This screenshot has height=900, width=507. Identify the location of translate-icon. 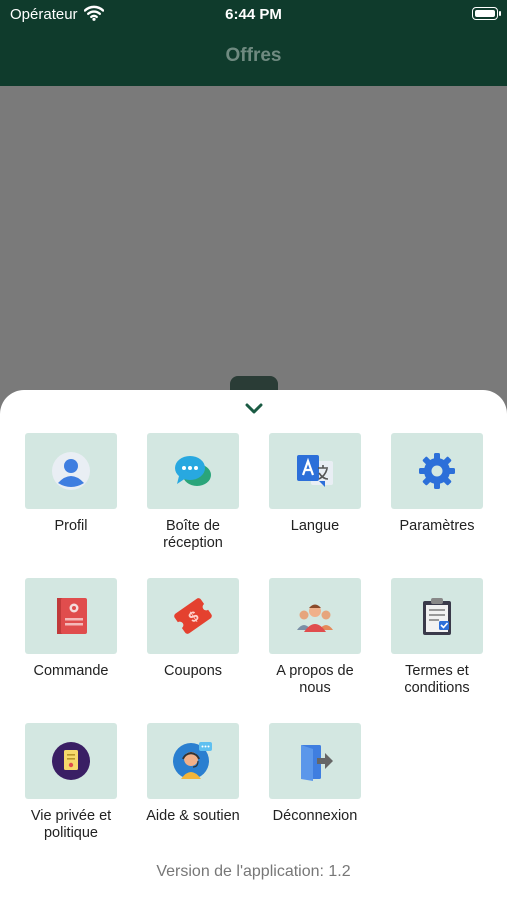
(315, 471).